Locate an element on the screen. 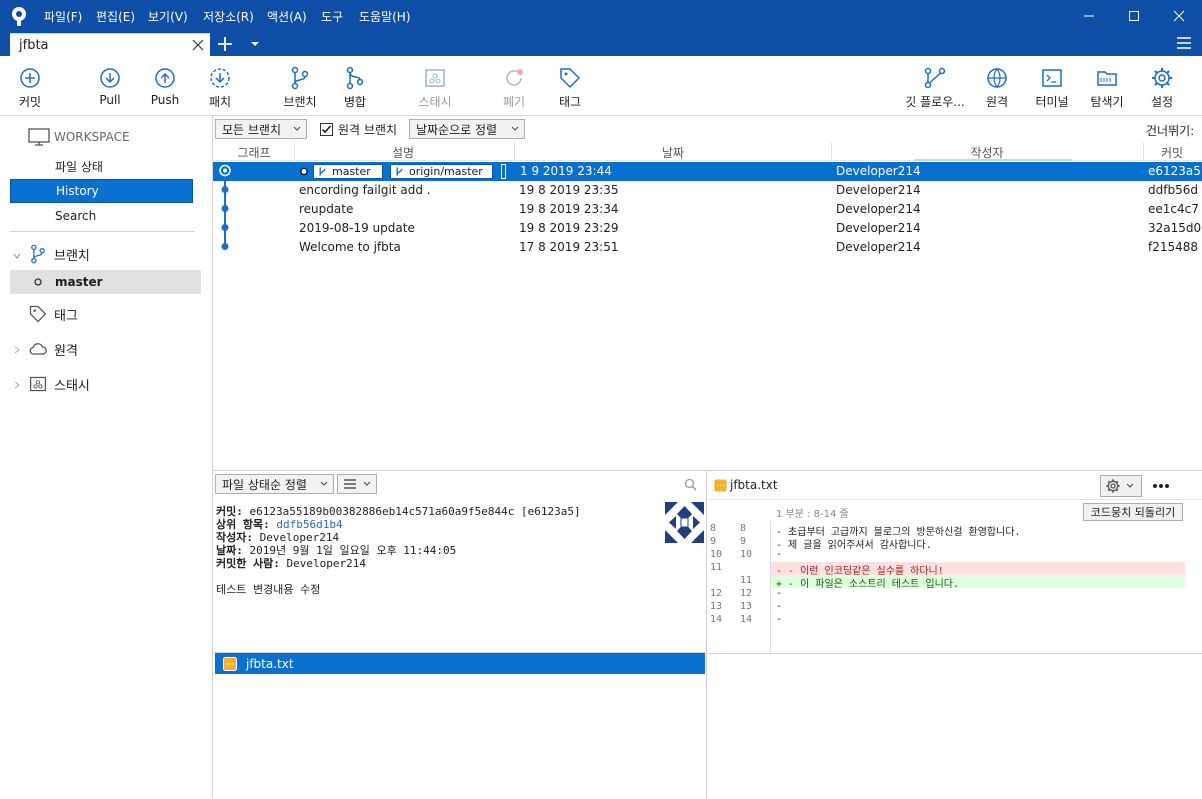 This screenshot has height=799, width=1202. current-branch-icon is located at coordinates (38, 282).